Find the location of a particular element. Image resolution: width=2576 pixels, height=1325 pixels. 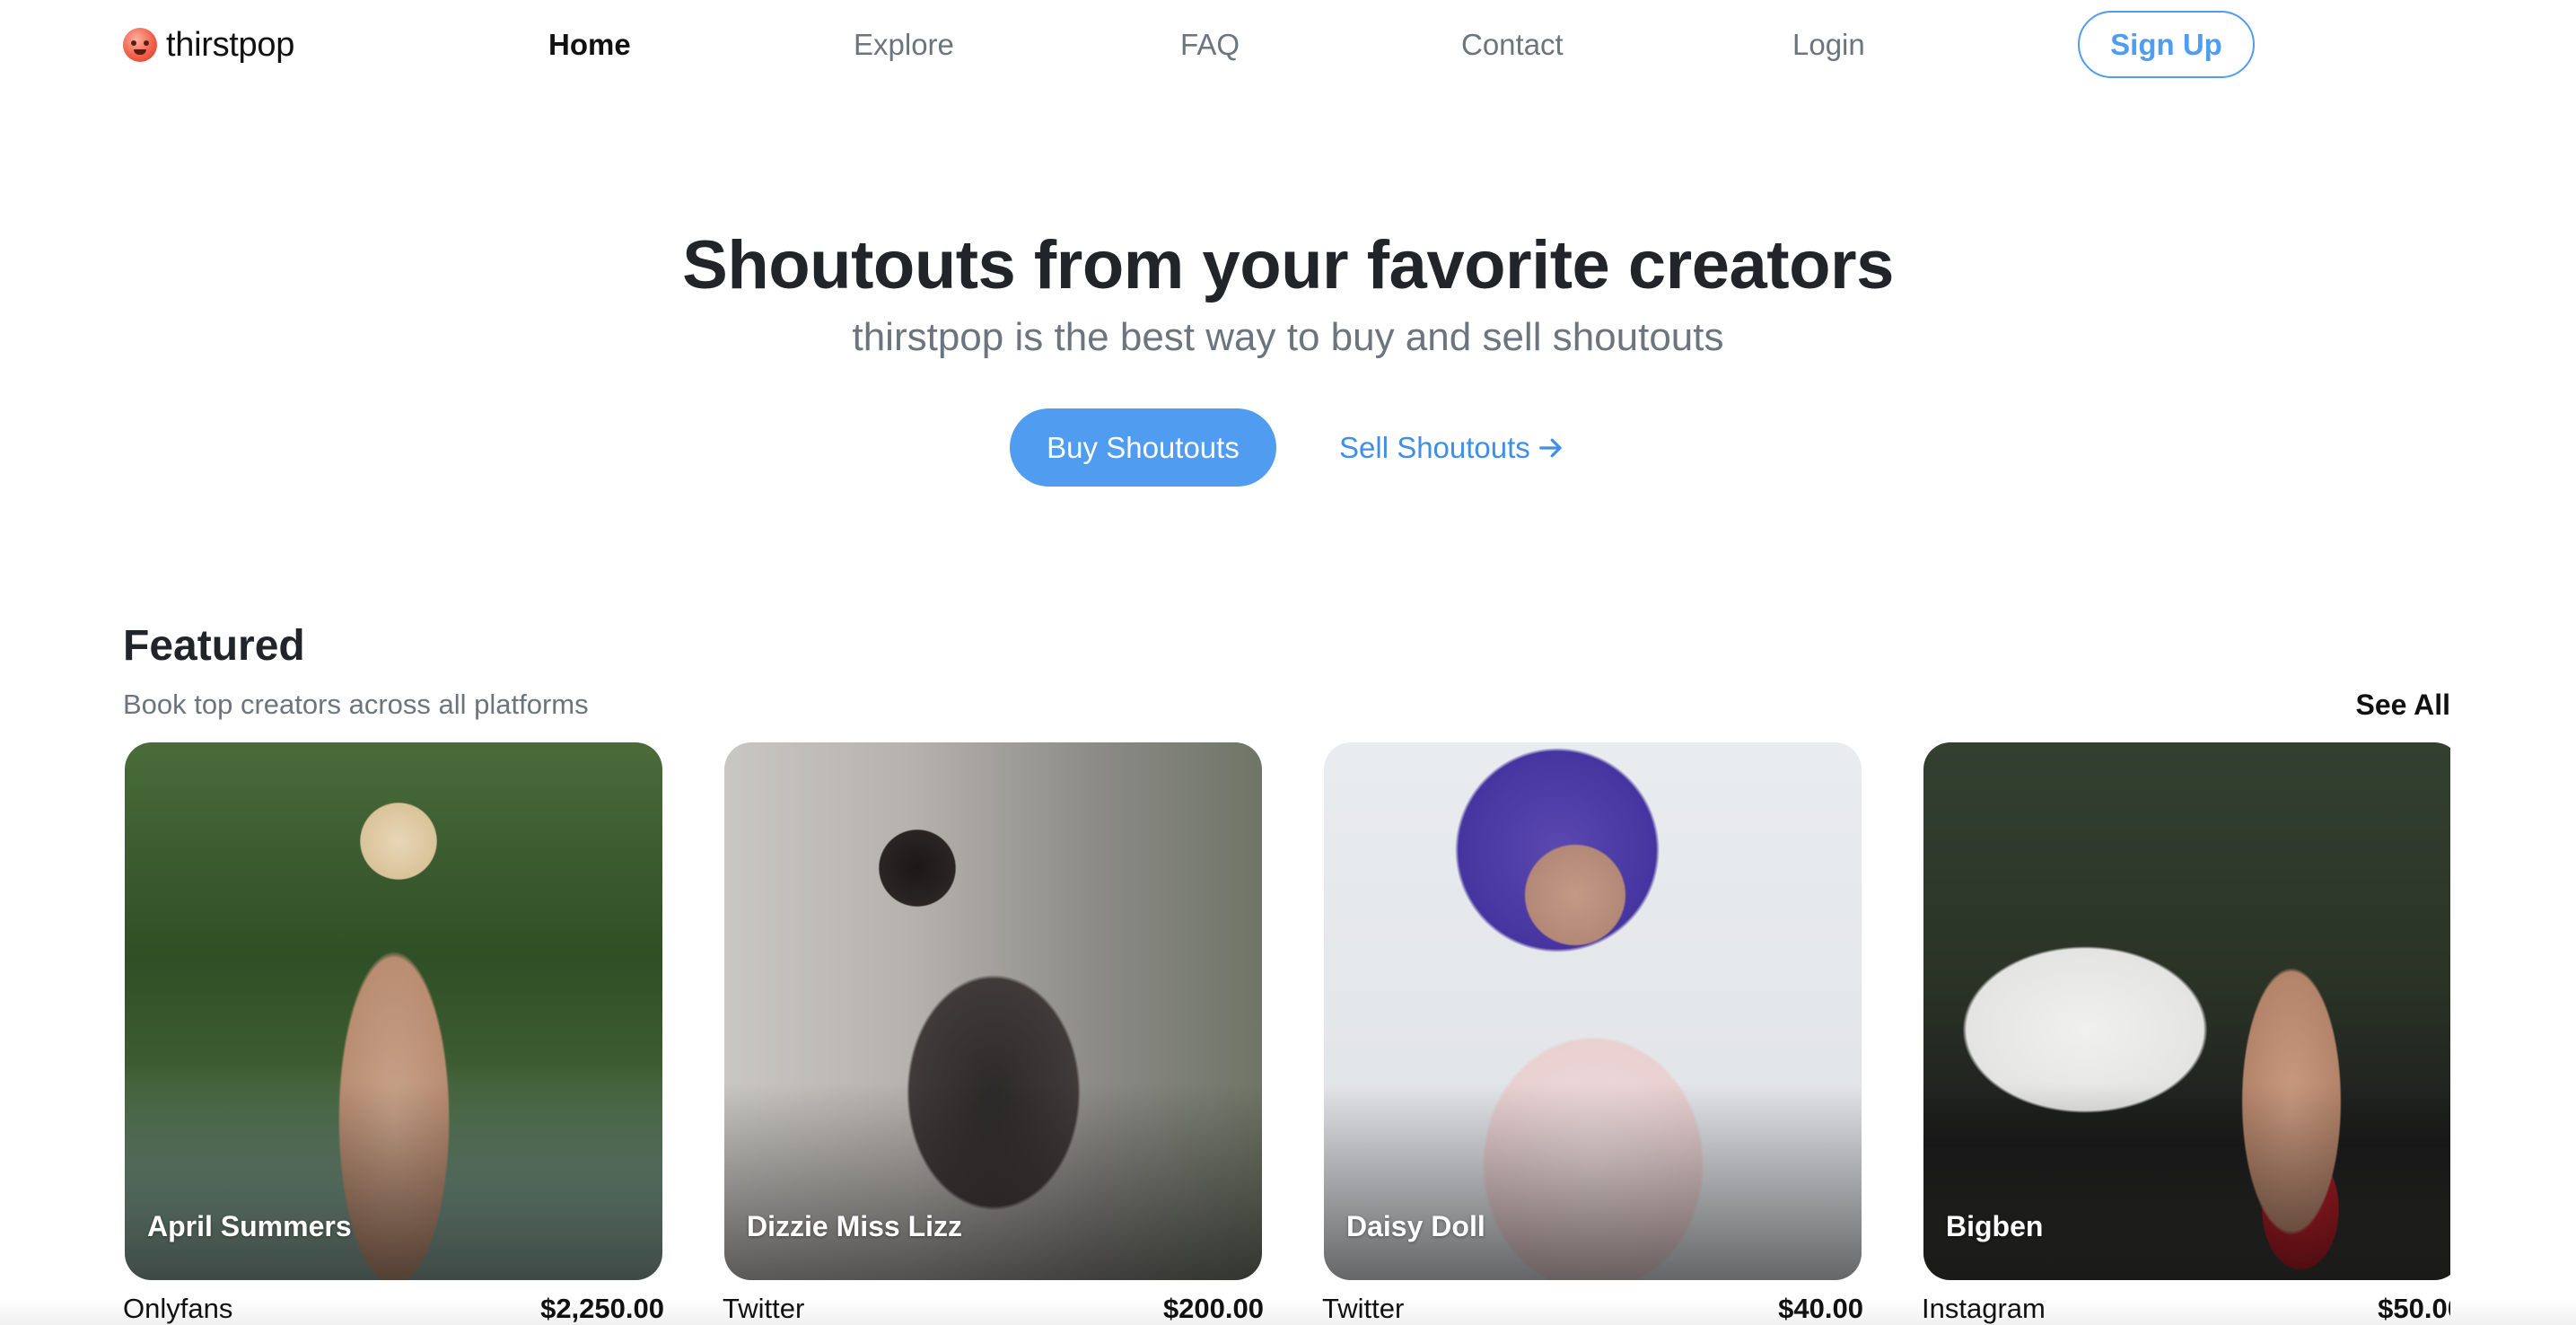

nav-link-login: Login is located at coordinates (1828, 45).